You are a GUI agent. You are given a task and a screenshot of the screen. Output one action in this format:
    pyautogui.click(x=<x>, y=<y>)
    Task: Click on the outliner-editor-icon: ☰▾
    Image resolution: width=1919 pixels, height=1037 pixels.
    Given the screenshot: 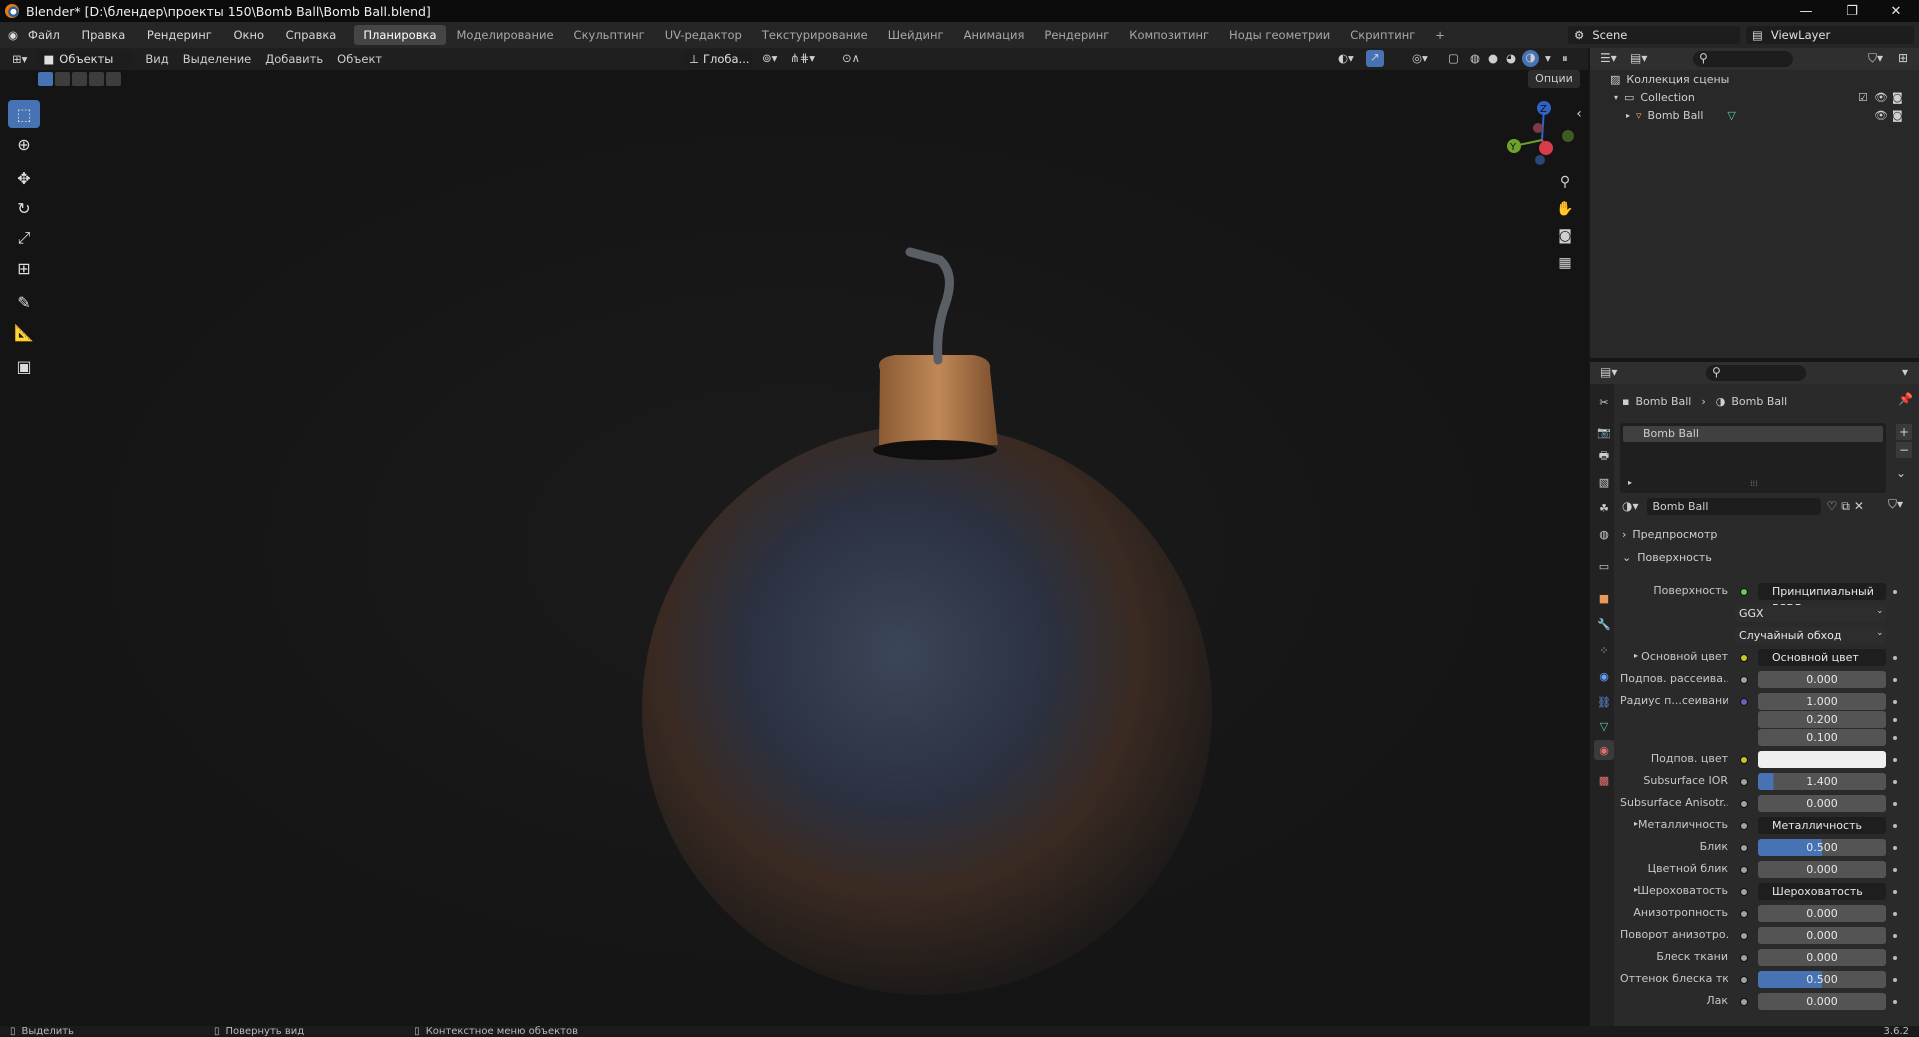 What is the action you would take?
    pyautogui.click(x=1608, y=58)
    